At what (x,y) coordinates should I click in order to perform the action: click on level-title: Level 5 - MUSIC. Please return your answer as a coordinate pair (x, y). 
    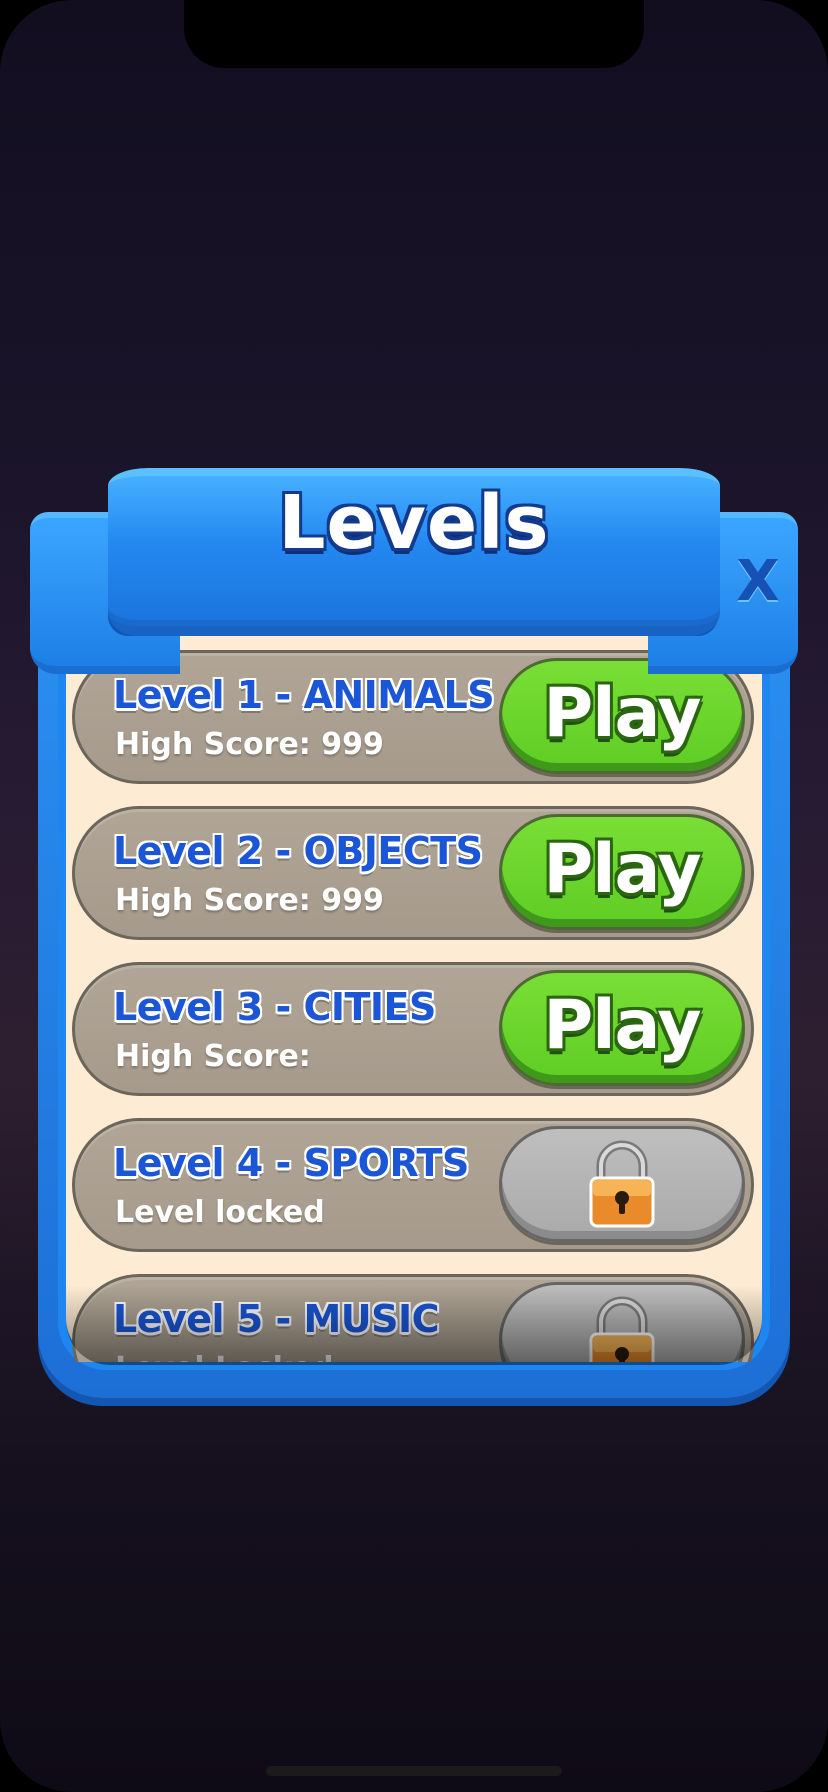
    Looking at the image, I should click on (276, 1319).